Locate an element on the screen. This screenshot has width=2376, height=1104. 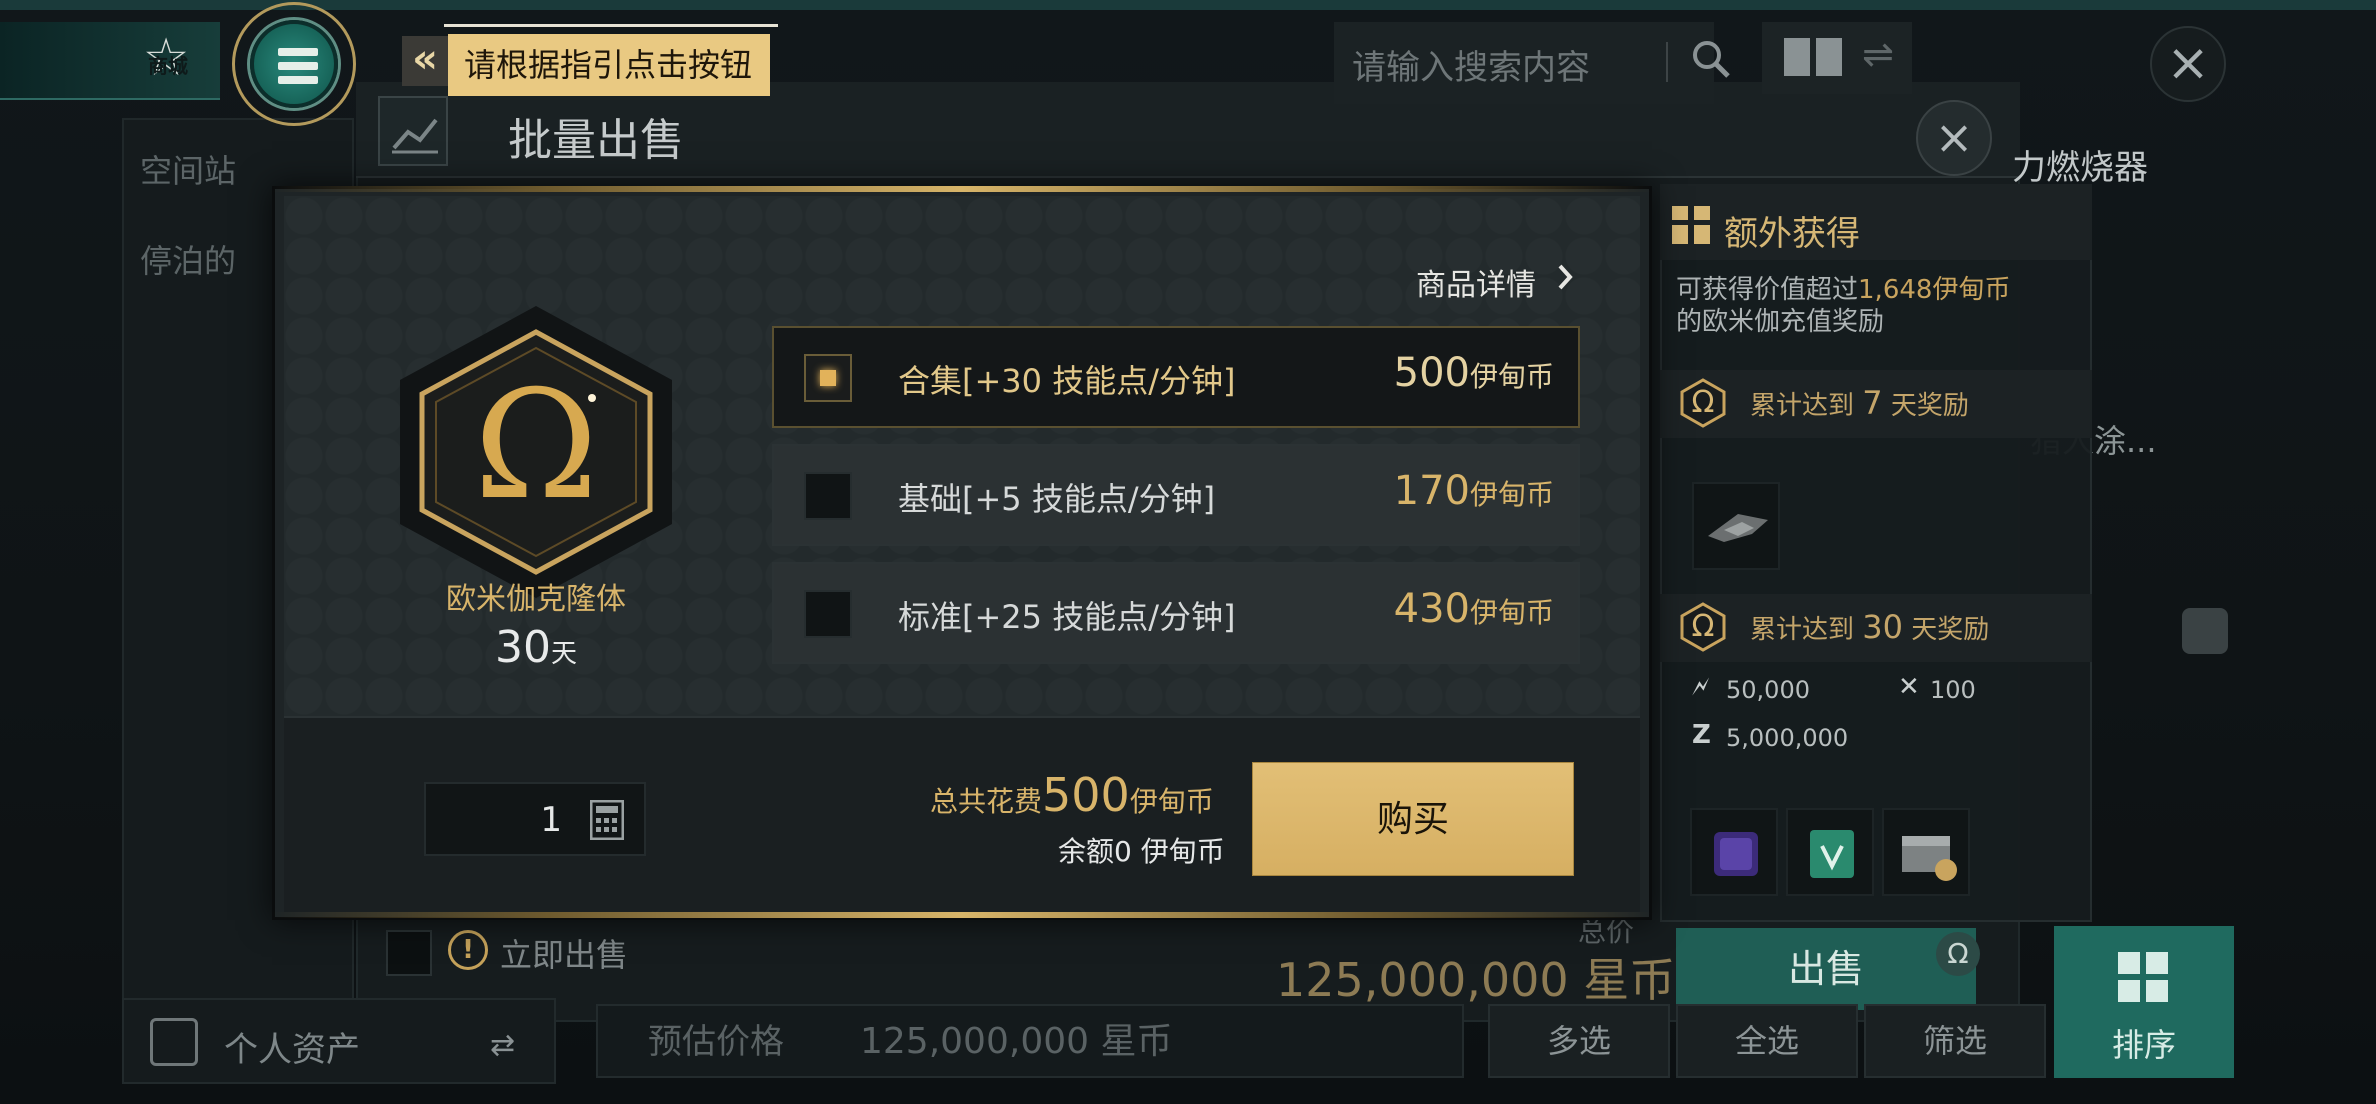
product-details-link: 商品详情 is located at coordinates (1476, 282).